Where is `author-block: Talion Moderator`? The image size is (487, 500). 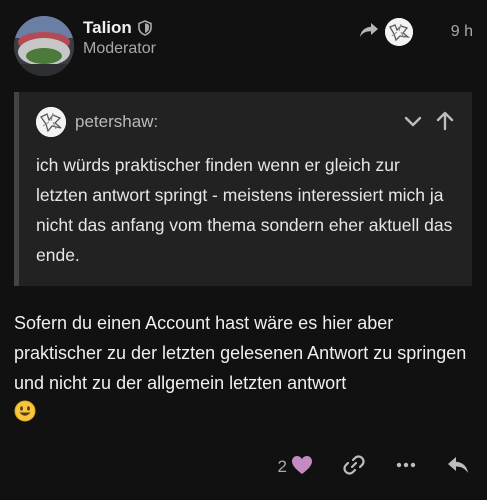 author-block: Talion Moderator is located at coordinates (119, 37).